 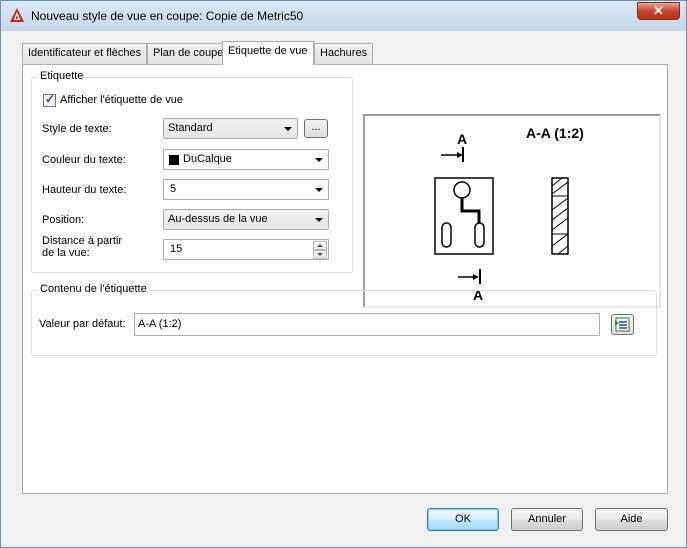 What do you see at coordinates (174, 160) in the screenshot?
I see `color-swatch` at bounding box center [174, 160].